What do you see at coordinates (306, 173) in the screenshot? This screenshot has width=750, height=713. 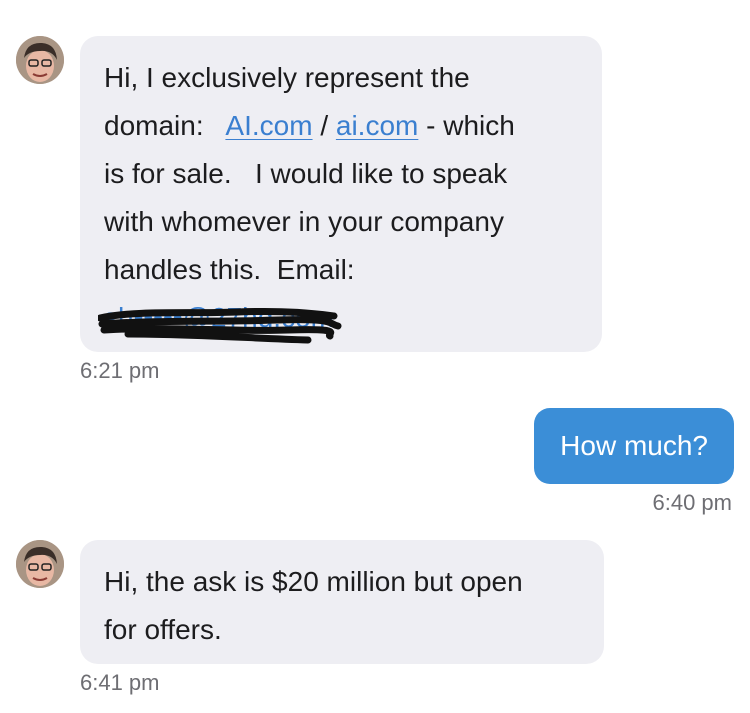 I see `message-line: is for sale. I would like to speak` at bounding box center [306, 173].